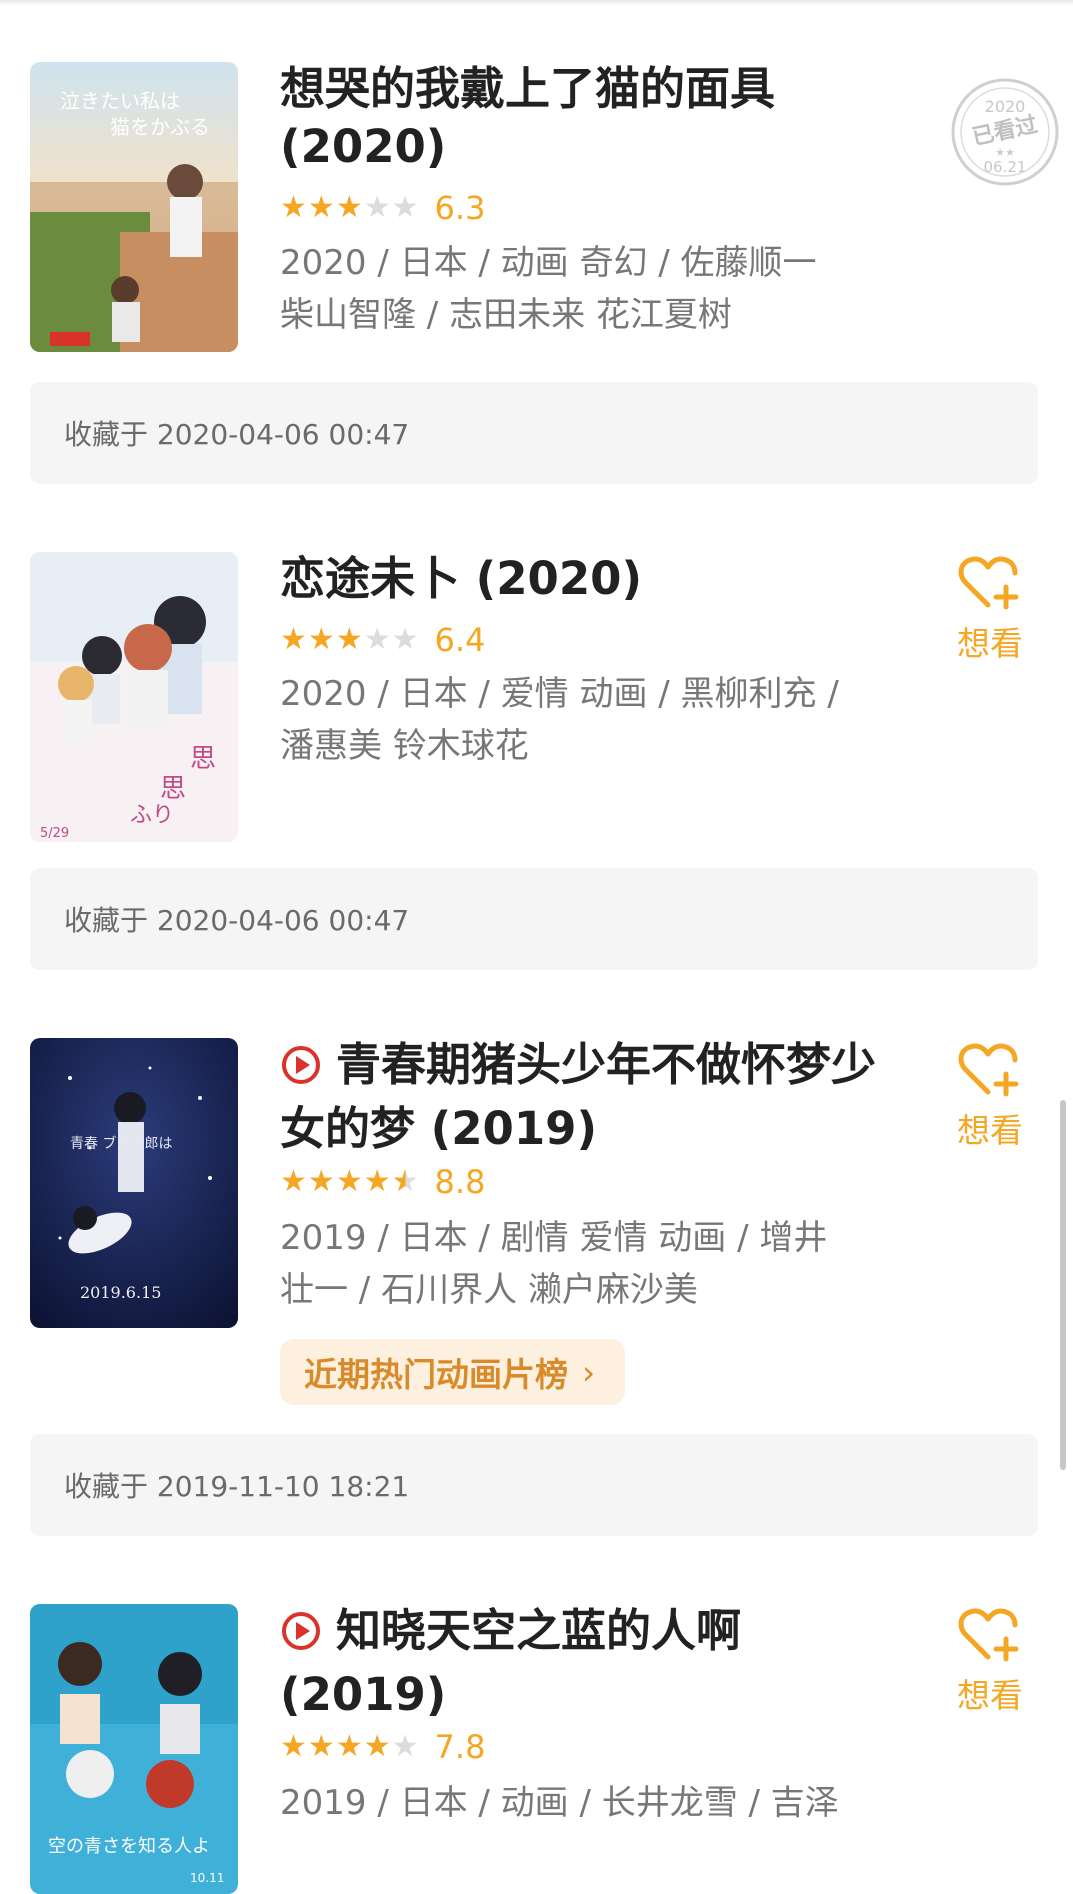 The height and width of the screenshot is (1894, 1073). I want to click on movie-poster: 思 思 ふり 5/29, so click(134, 697).